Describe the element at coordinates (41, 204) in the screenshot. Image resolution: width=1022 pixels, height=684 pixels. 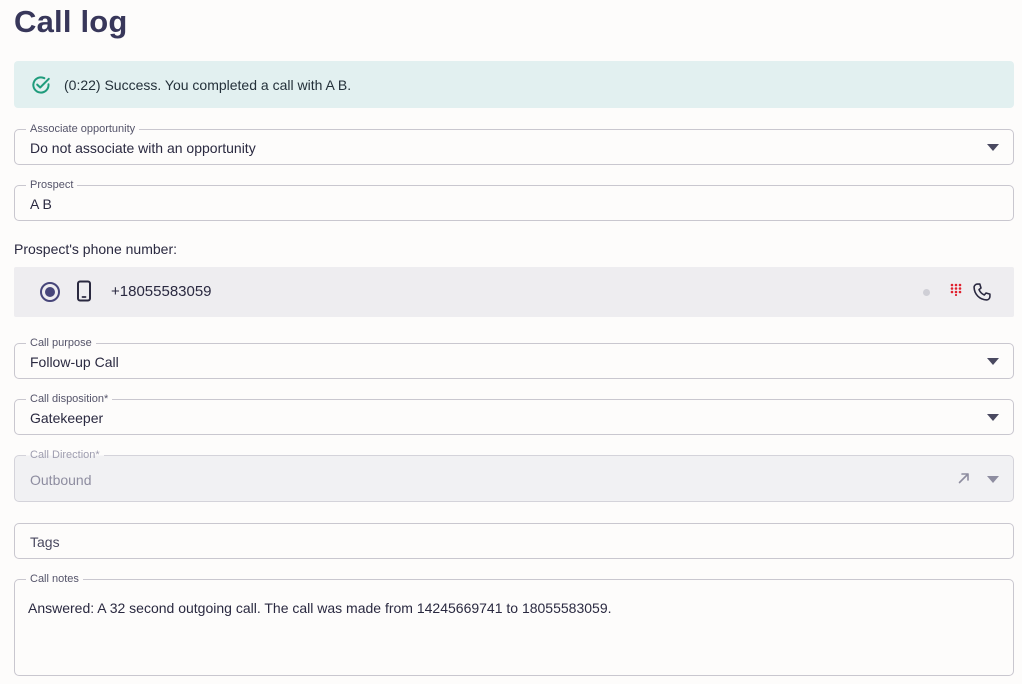
I see `prospect-value: A B` at that location.